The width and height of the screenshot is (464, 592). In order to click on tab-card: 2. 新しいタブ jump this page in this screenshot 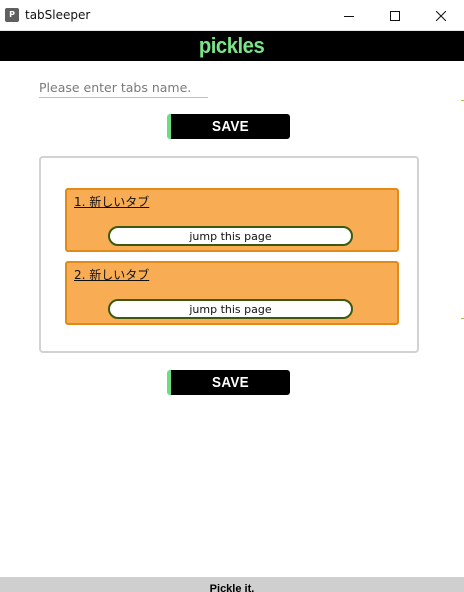, I will do `click(232, 293)`.